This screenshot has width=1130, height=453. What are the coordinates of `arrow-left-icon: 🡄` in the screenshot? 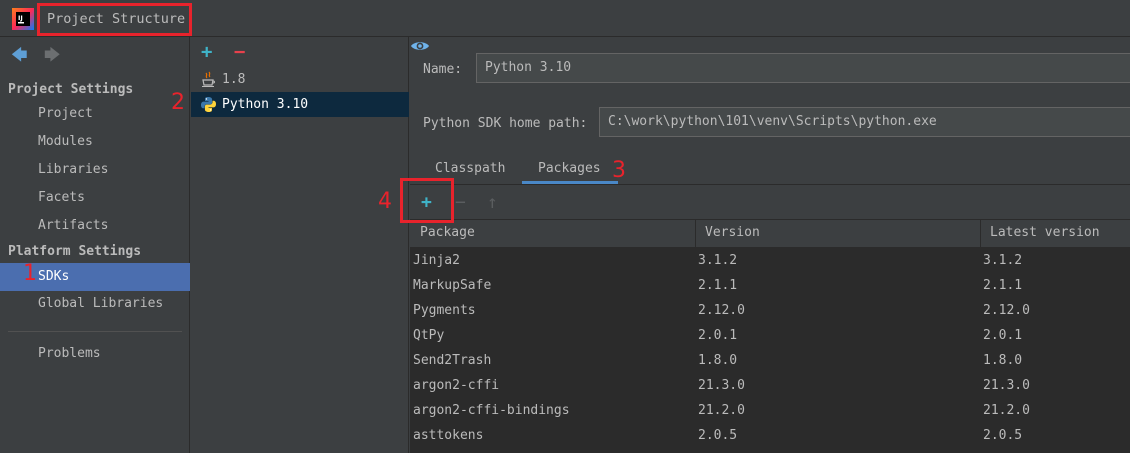 It's located at (19, 55).